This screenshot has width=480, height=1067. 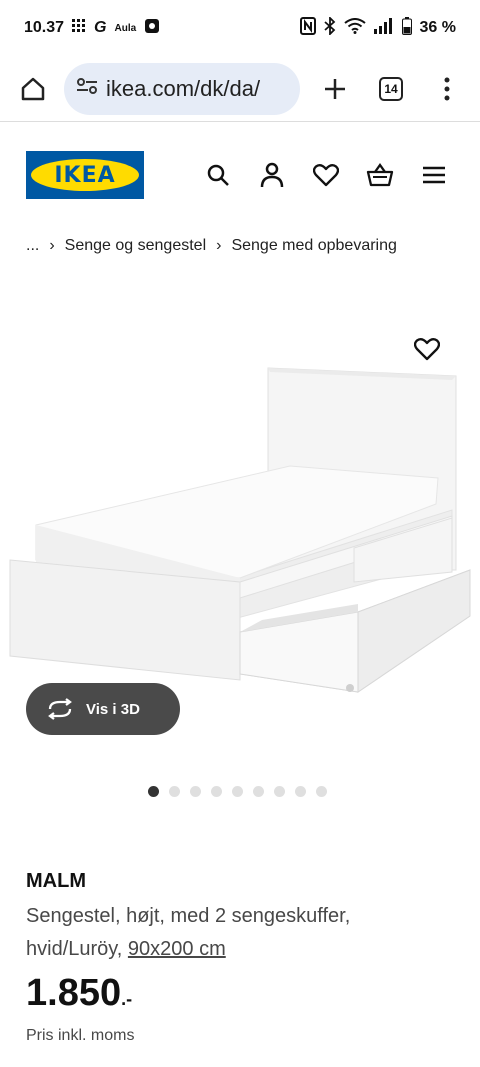 I want to click on cart-button, so click(x=380, y=175).